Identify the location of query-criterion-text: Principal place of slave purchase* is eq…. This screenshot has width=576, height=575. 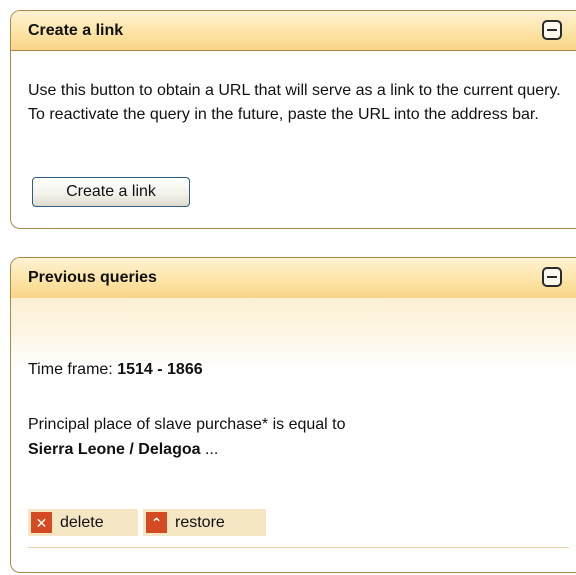
(187, 424).